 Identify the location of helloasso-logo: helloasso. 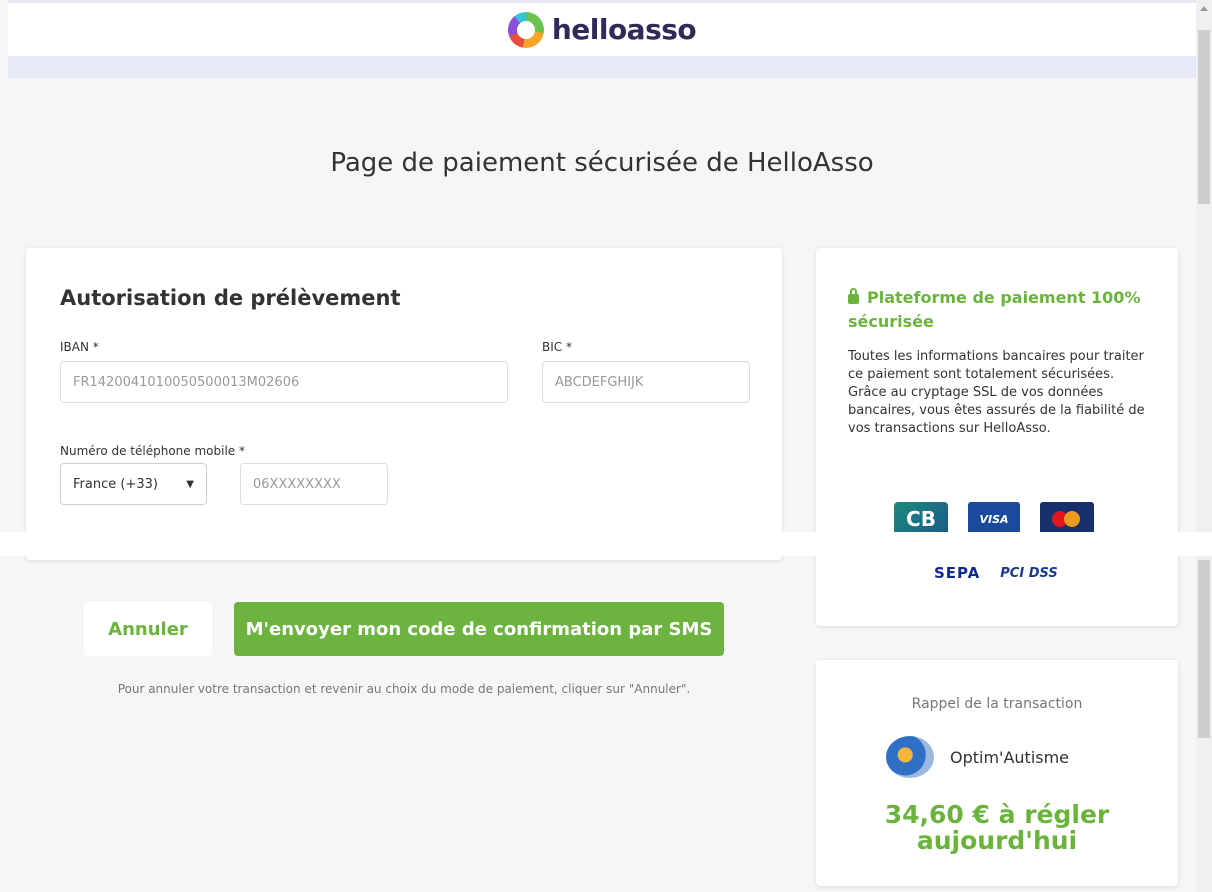
(602, 29).